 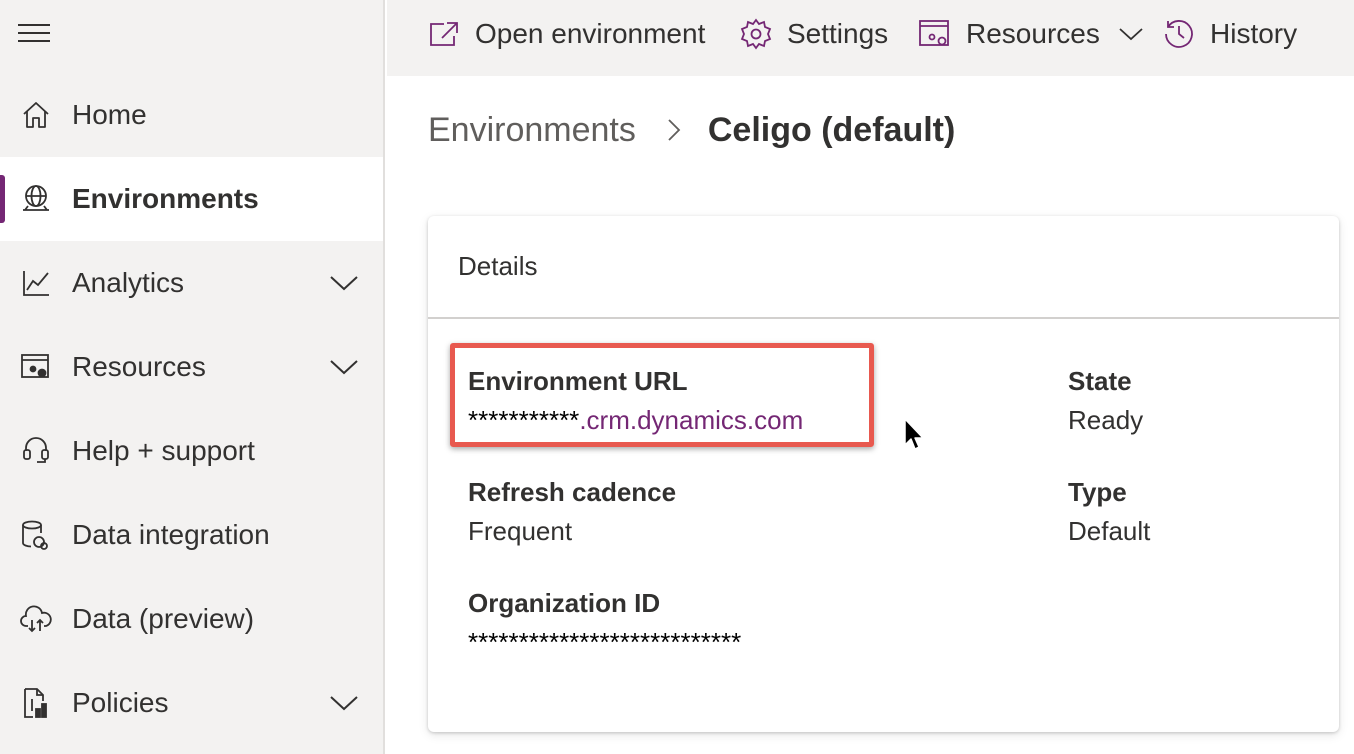 I want to click on mouse-cursor-icon, so click(x=914, y=434).